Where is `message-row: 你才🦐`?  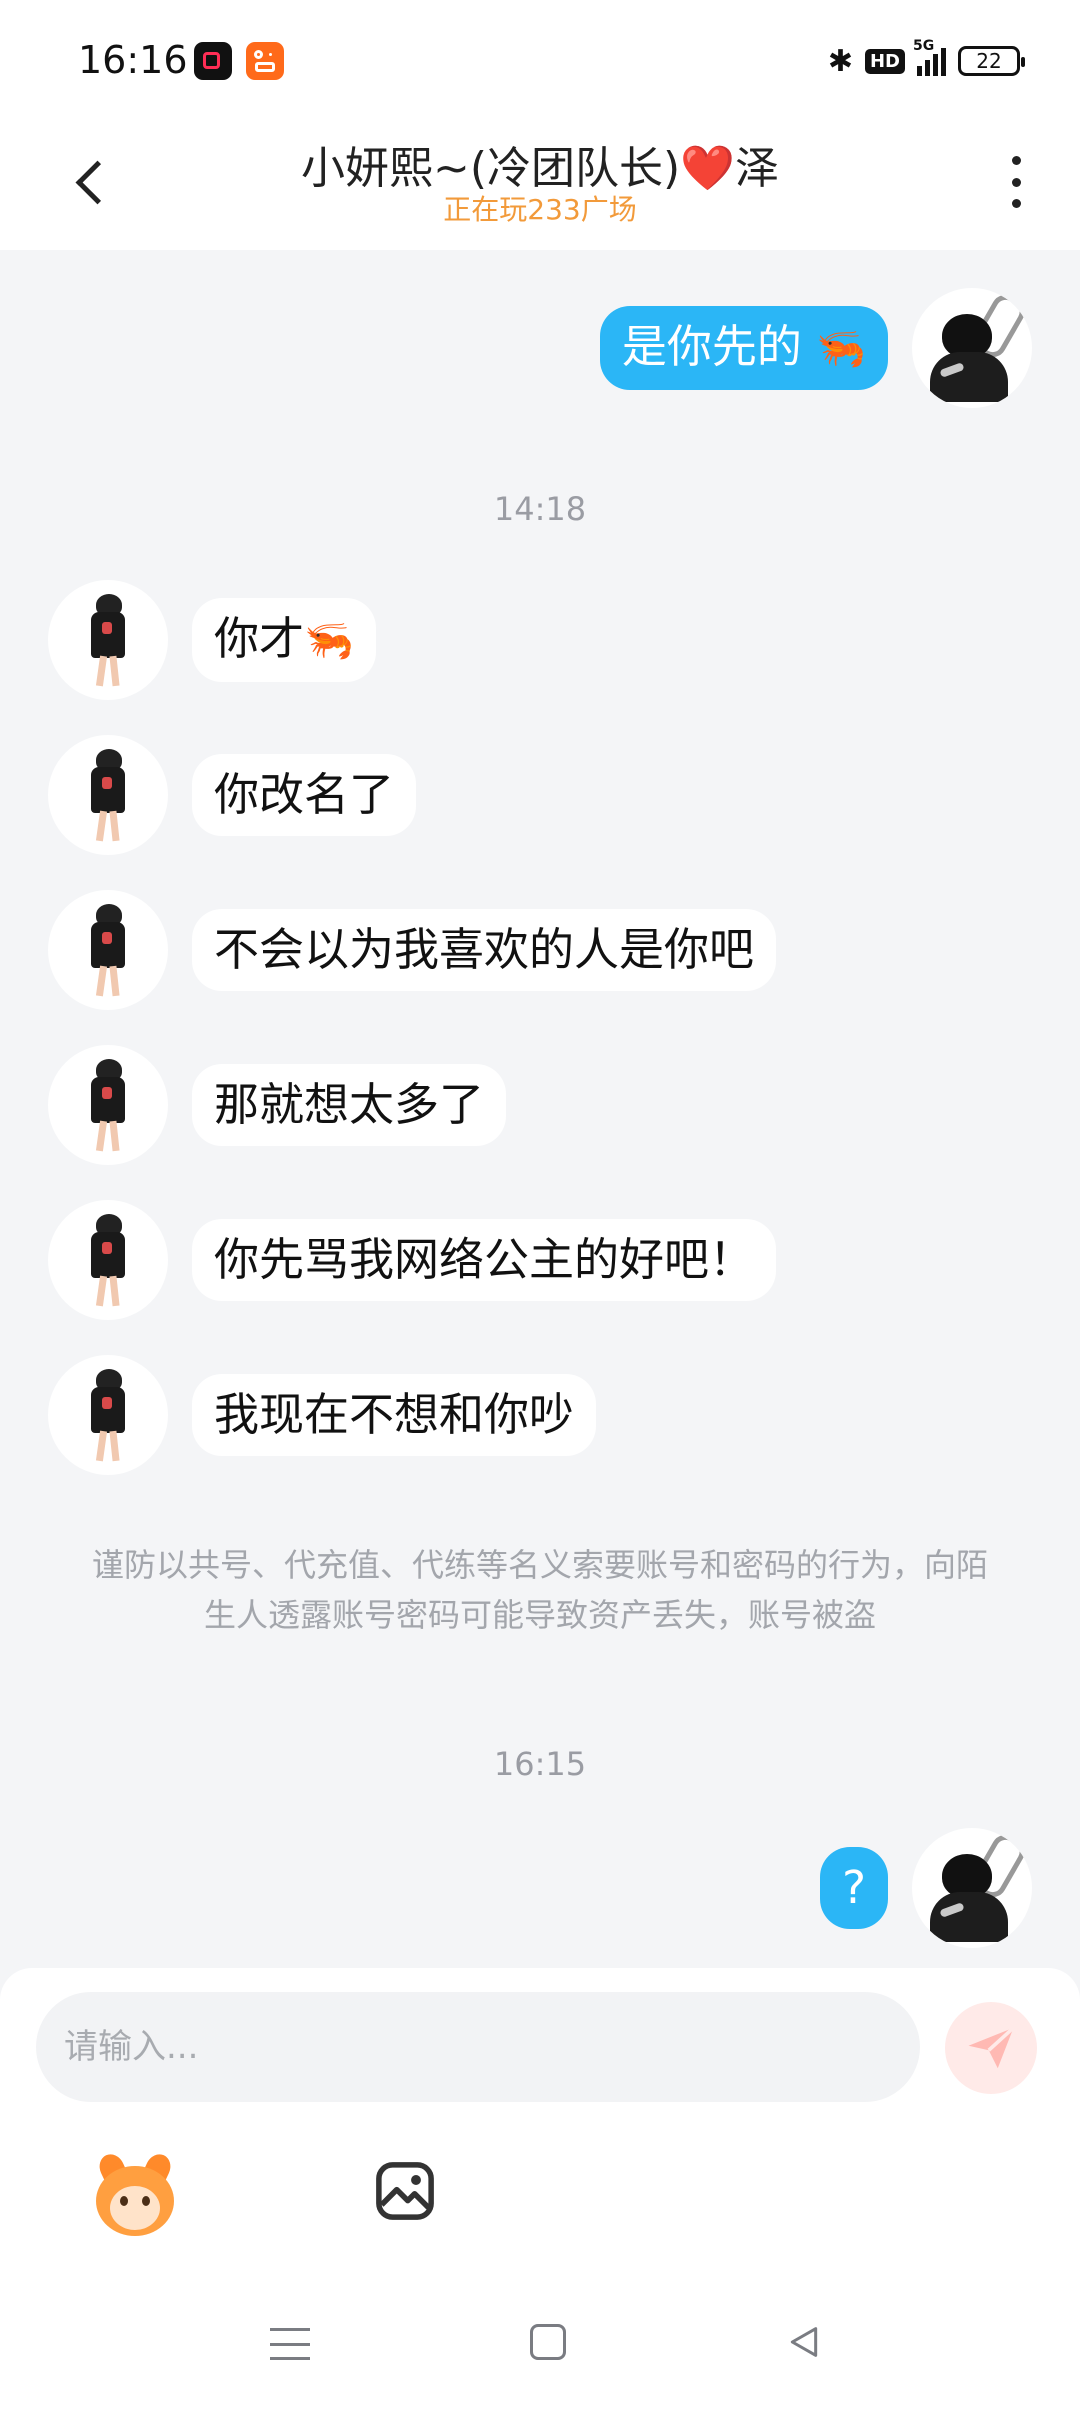 message-row: 你才🦐 is located at coordinates (212, 640).